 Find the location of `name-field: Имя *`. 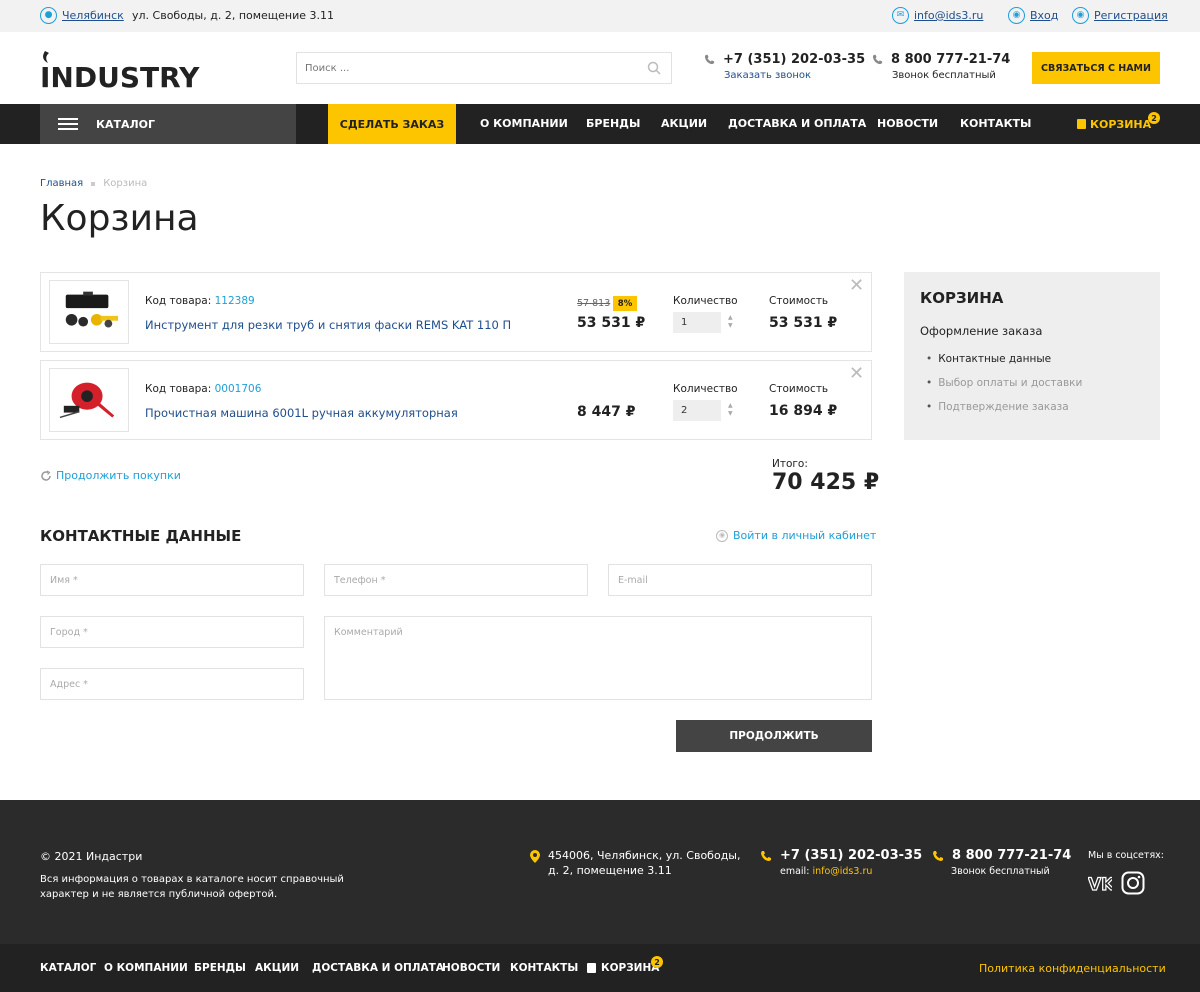

name-field: Имя * is located at coordinates (172, 580).